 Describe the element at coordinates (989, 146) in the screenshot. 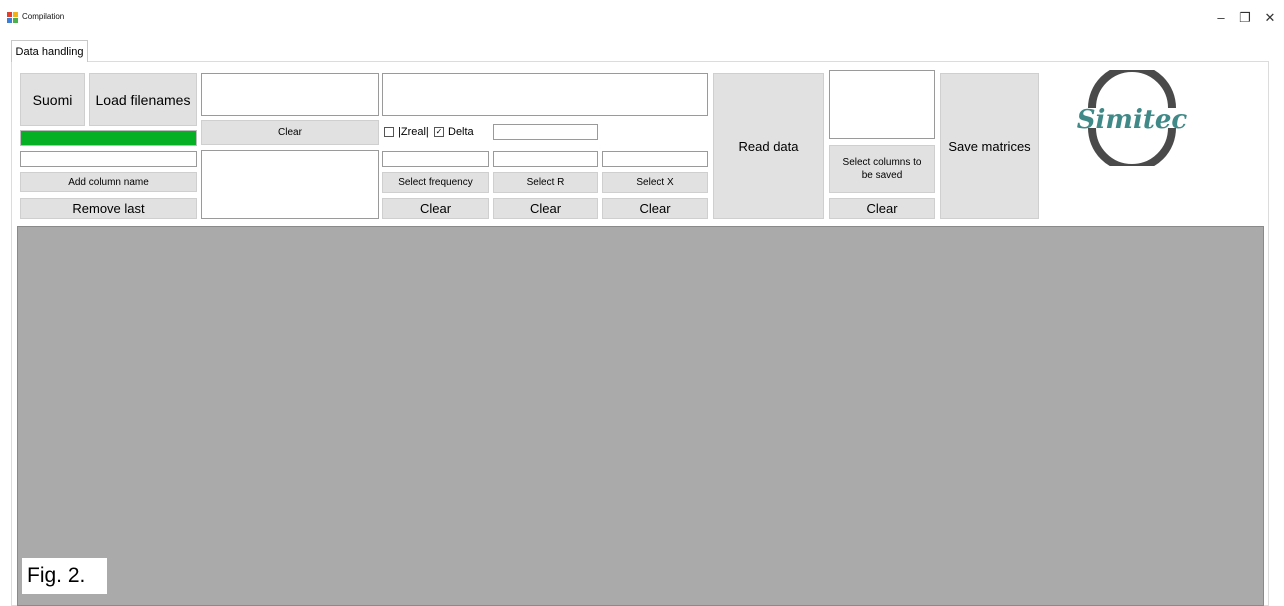

I see `save-matrices-button: Save matrices` at that location.